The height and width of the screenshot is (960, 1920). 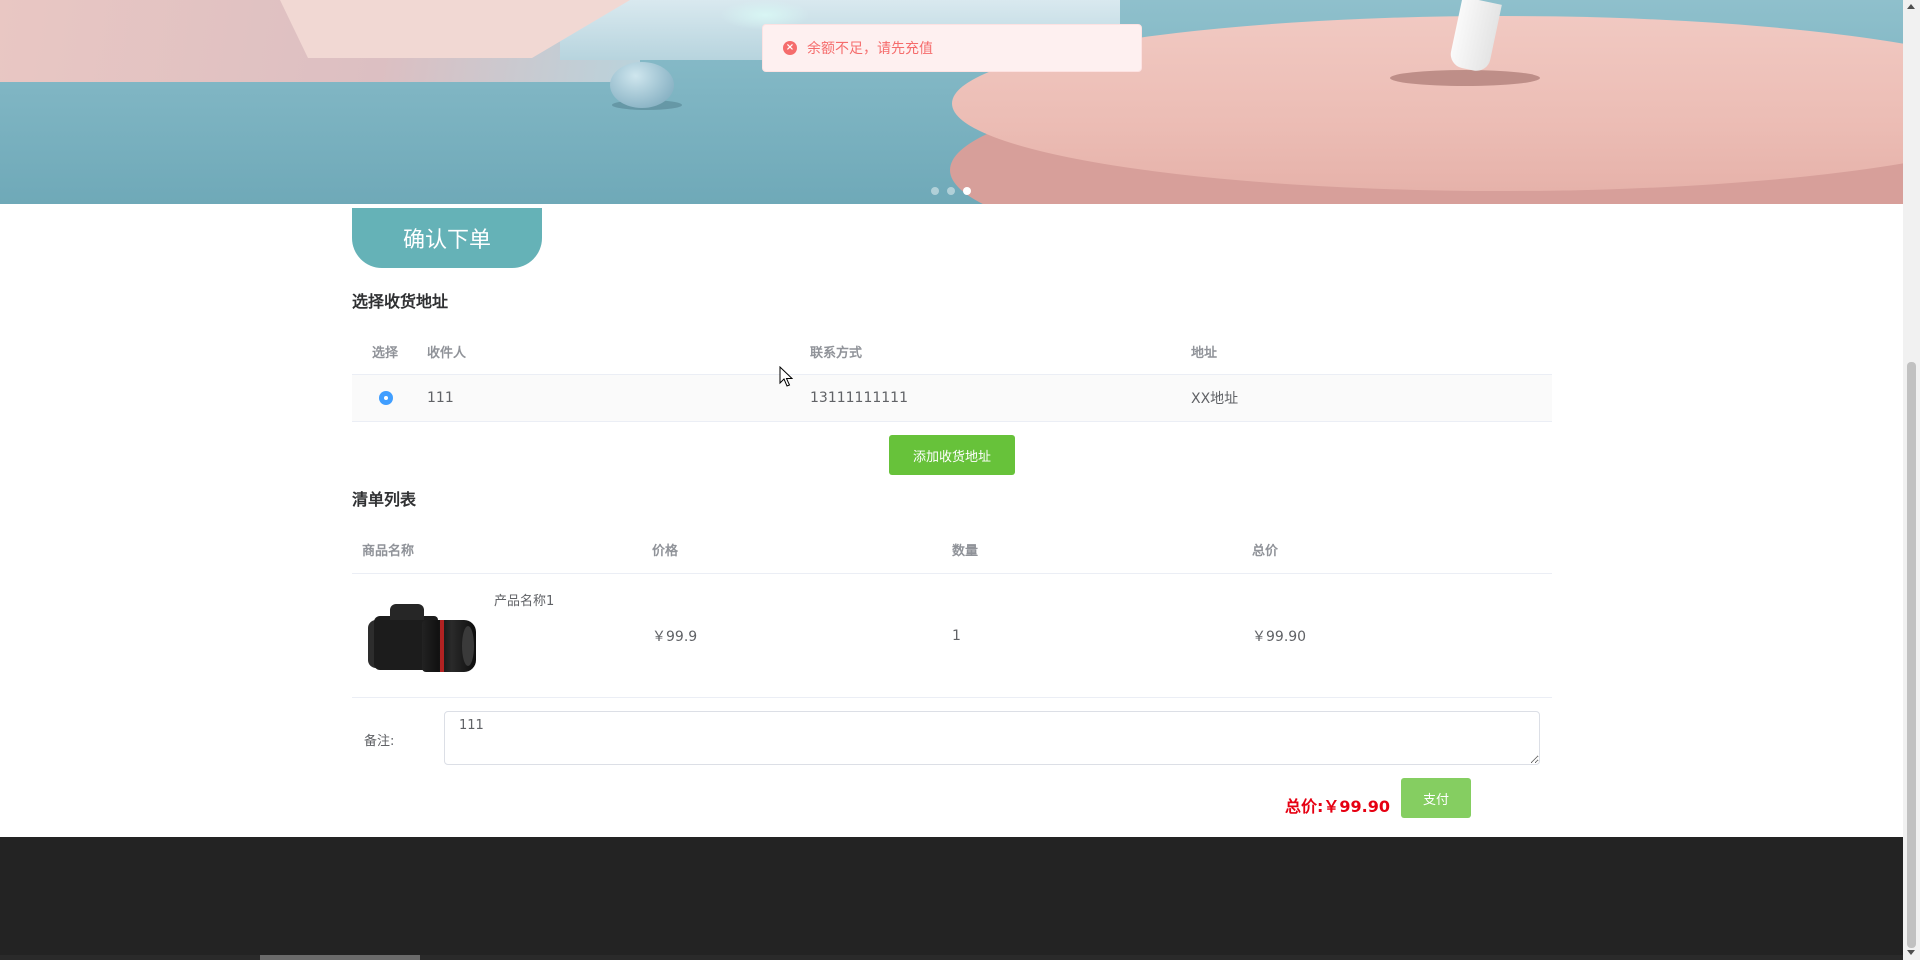 I want to click on camera-product-image, so click(x=422, y=636).